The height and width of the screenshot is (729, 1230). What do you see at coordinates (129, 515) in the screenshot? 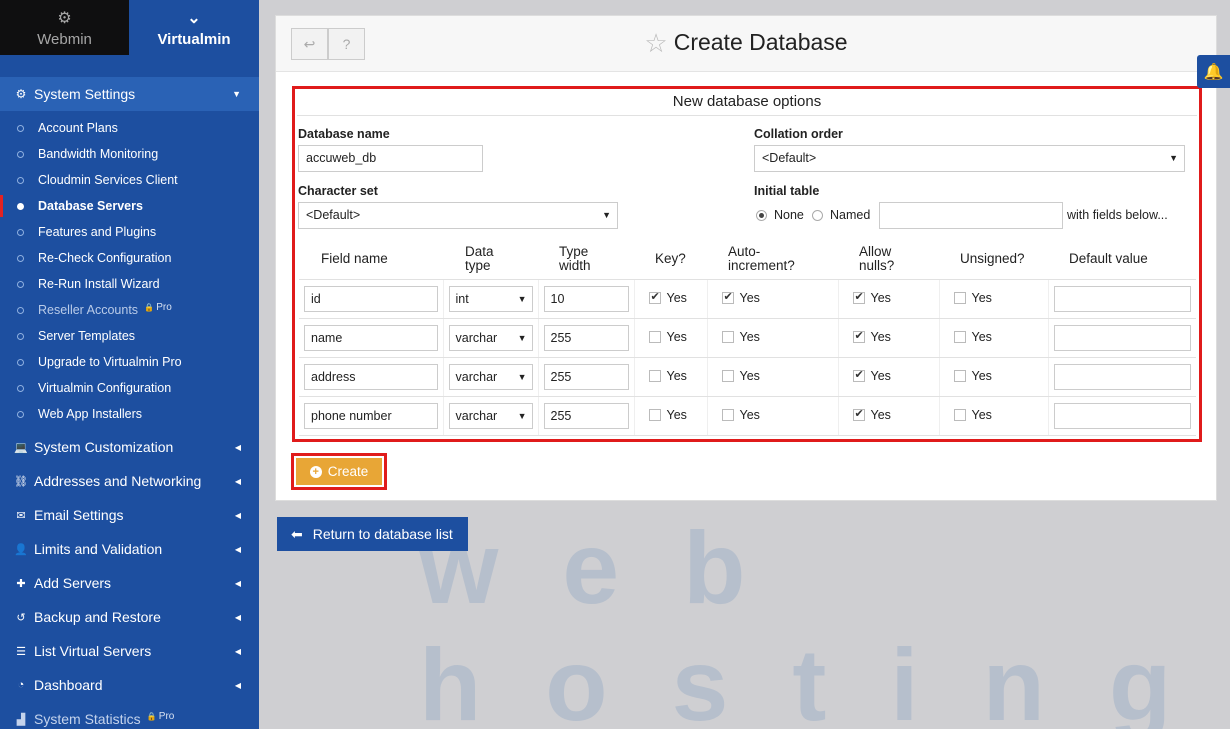
I see `sidebar-section-email-settings: ✉ Email Settings ◀` at bounding box center [129, 515].